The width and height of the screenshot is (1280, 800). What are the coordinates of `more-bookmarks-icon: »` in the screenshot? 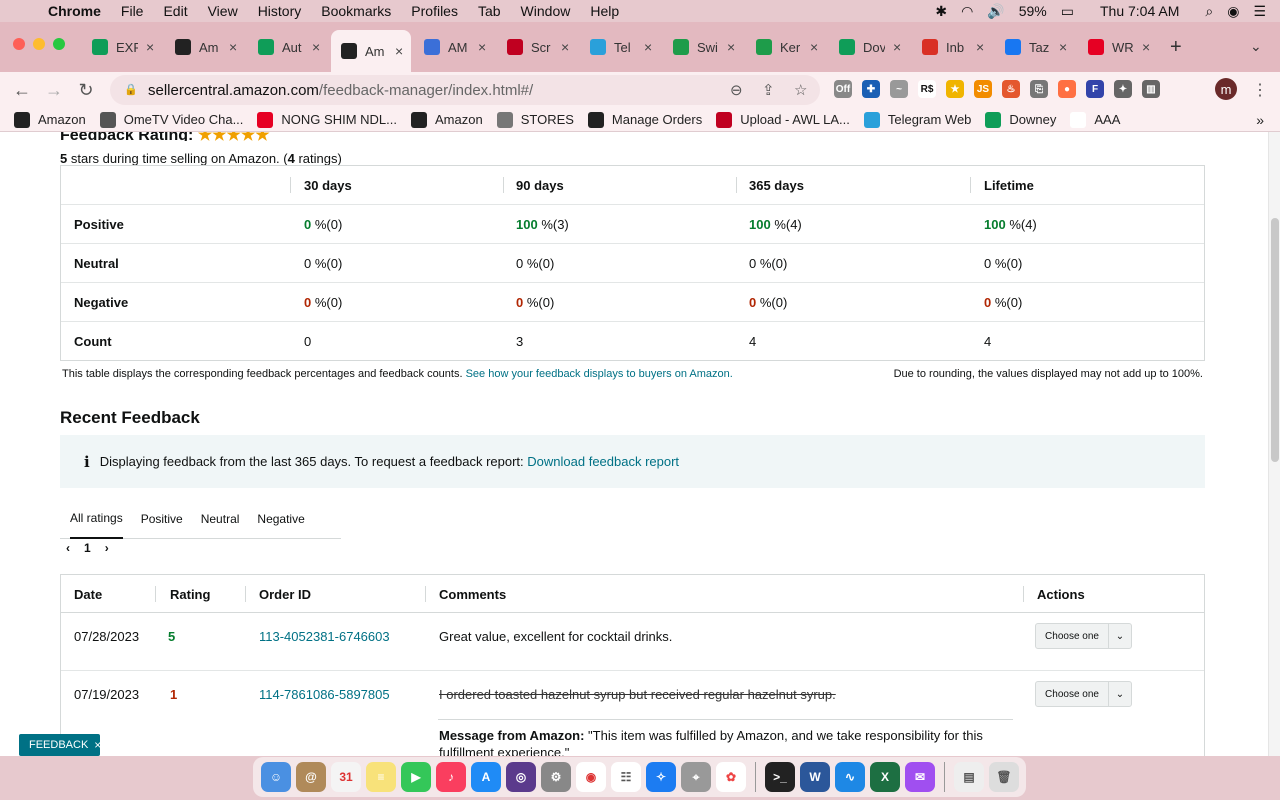 It's located at (1260, 120).